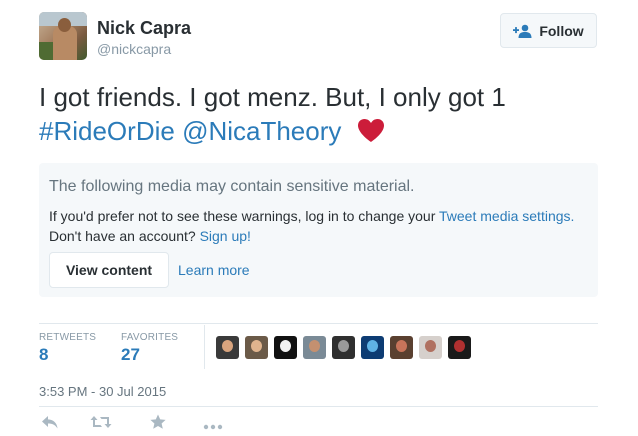 Image resolution: width=638 pixels, height=436 pixels. I want to click on sign-up-link: Sign up!, so click(225, 236).